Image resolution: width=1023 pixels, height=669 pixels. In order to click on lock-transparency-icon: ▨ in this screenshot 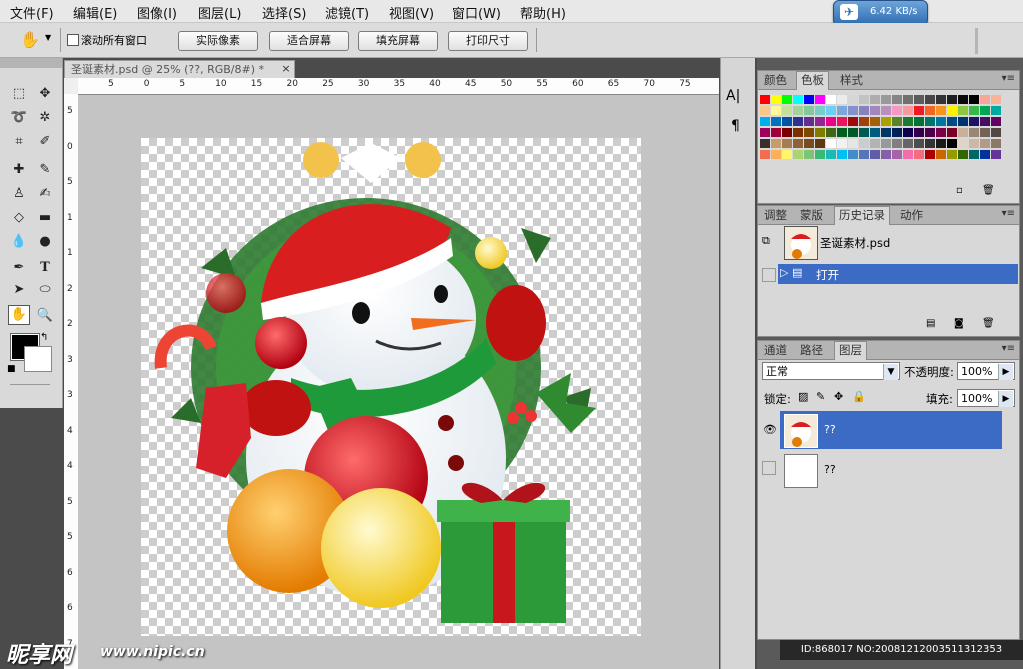, I will do `click(803, 396)`.